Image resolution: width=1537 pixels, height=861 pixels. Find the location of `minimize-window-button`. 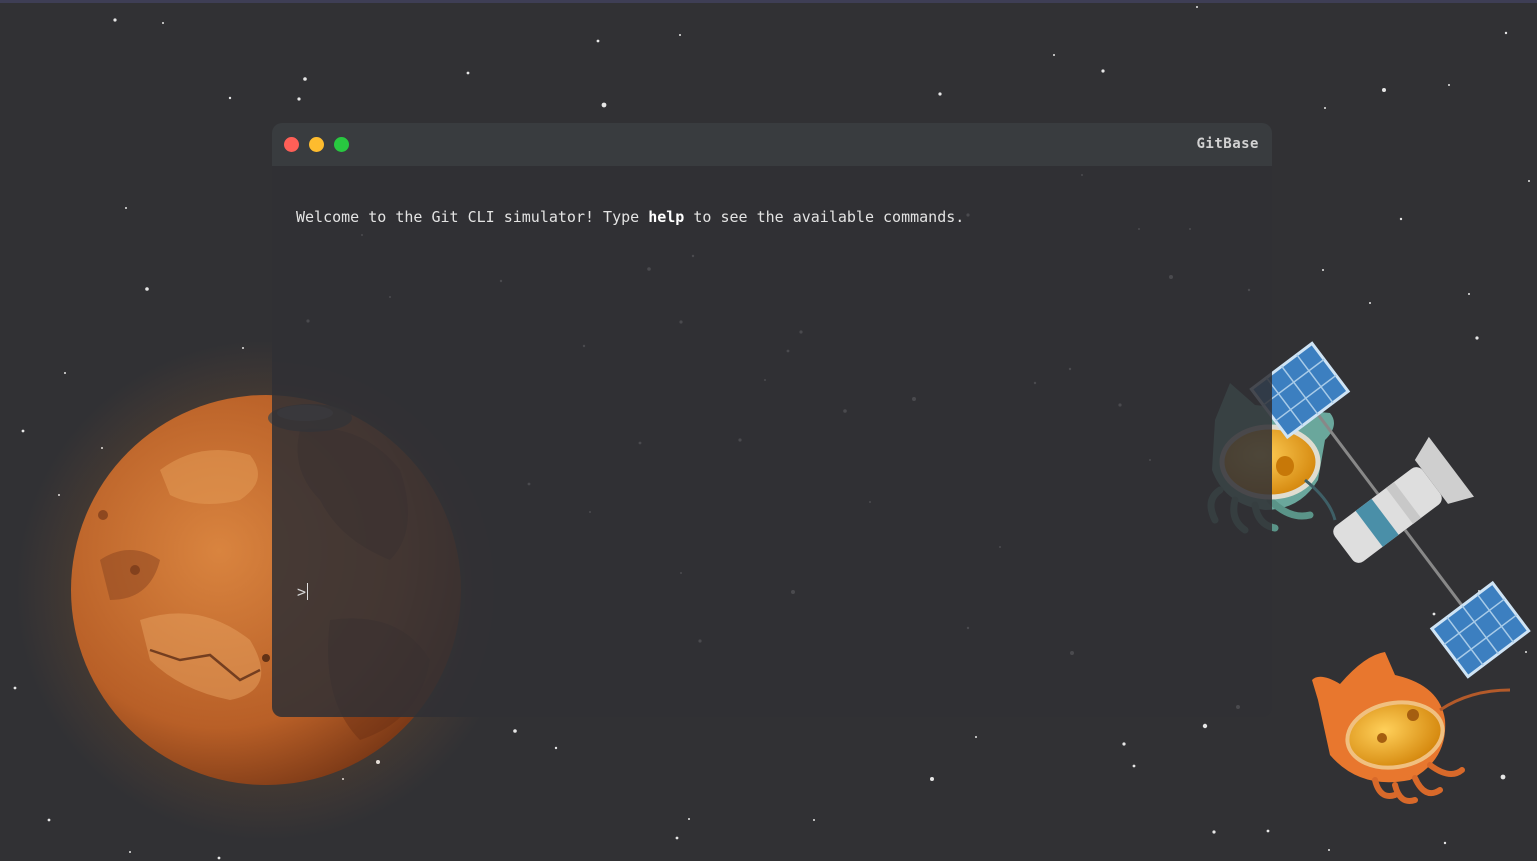

minimize-window-button is located at coordinates (316, 144).